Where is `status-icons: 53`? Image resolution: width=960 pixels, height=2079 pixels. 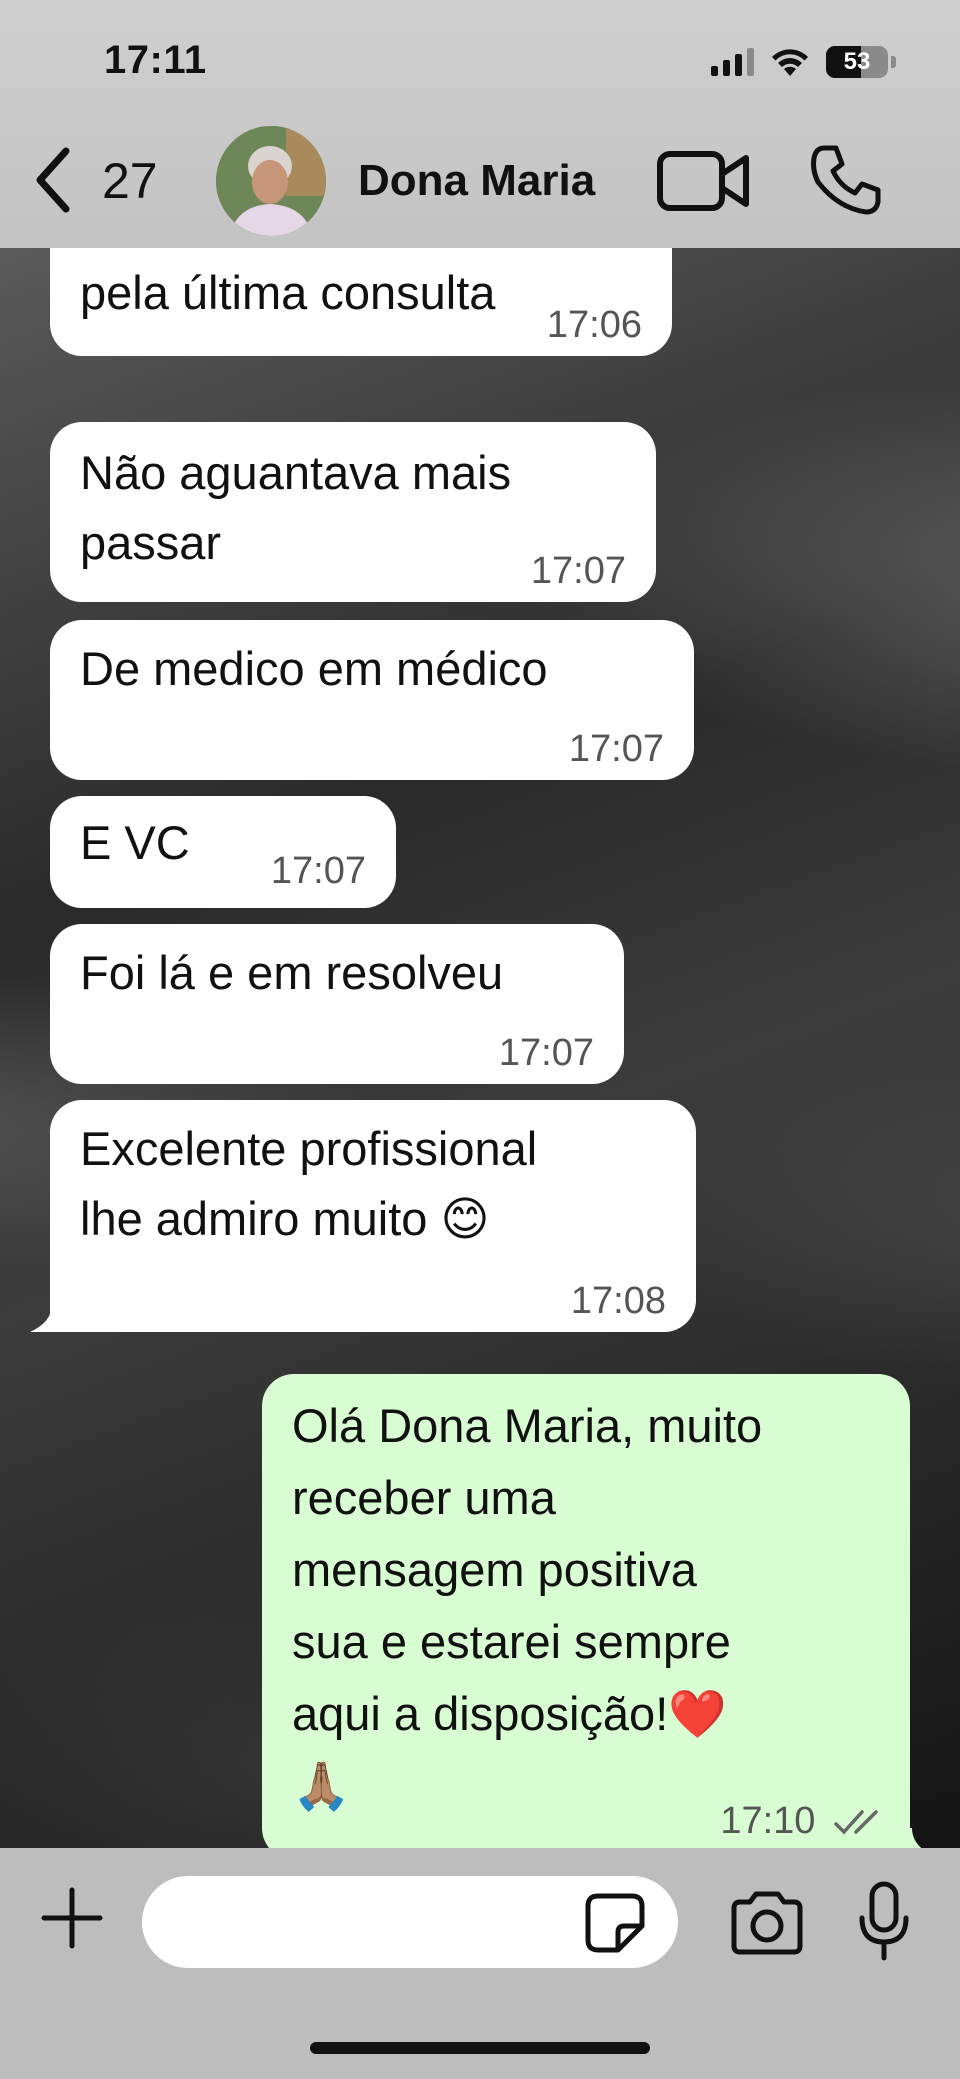
status-icons: 53 is located at coordinates (803, 62).